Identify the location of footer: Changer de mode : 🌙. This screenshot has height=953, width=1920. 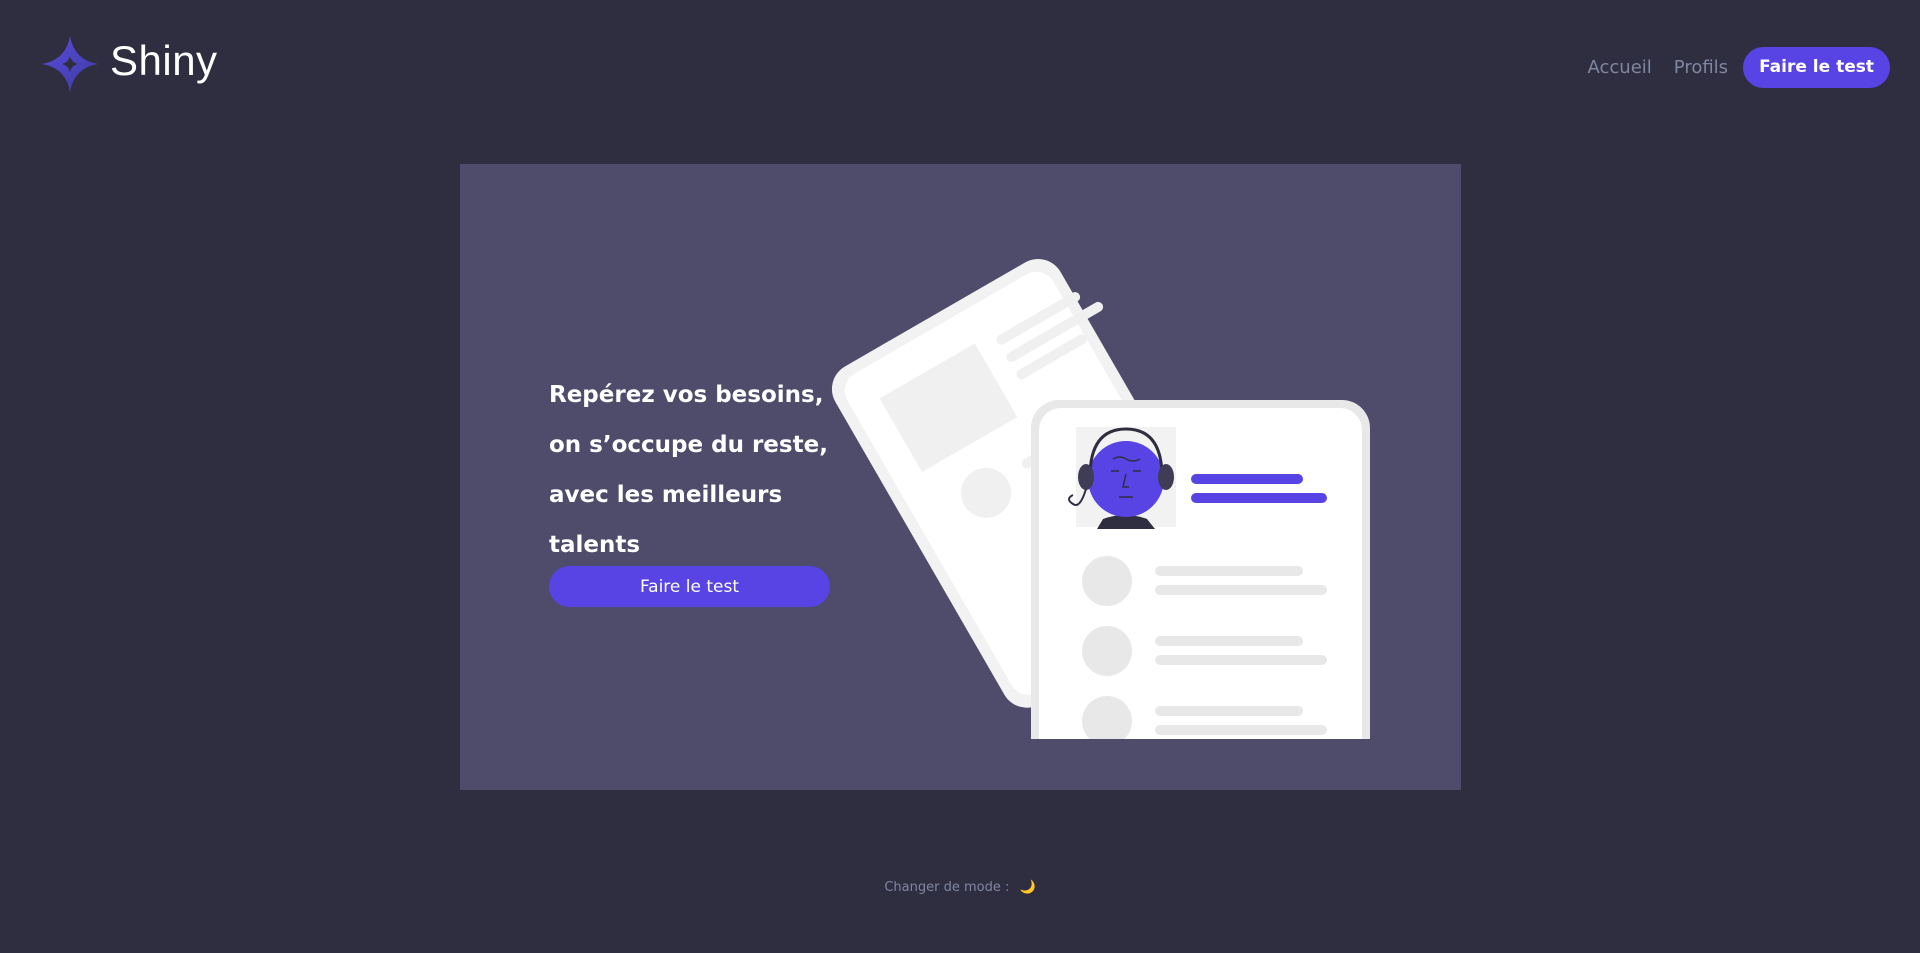
(960, 887).